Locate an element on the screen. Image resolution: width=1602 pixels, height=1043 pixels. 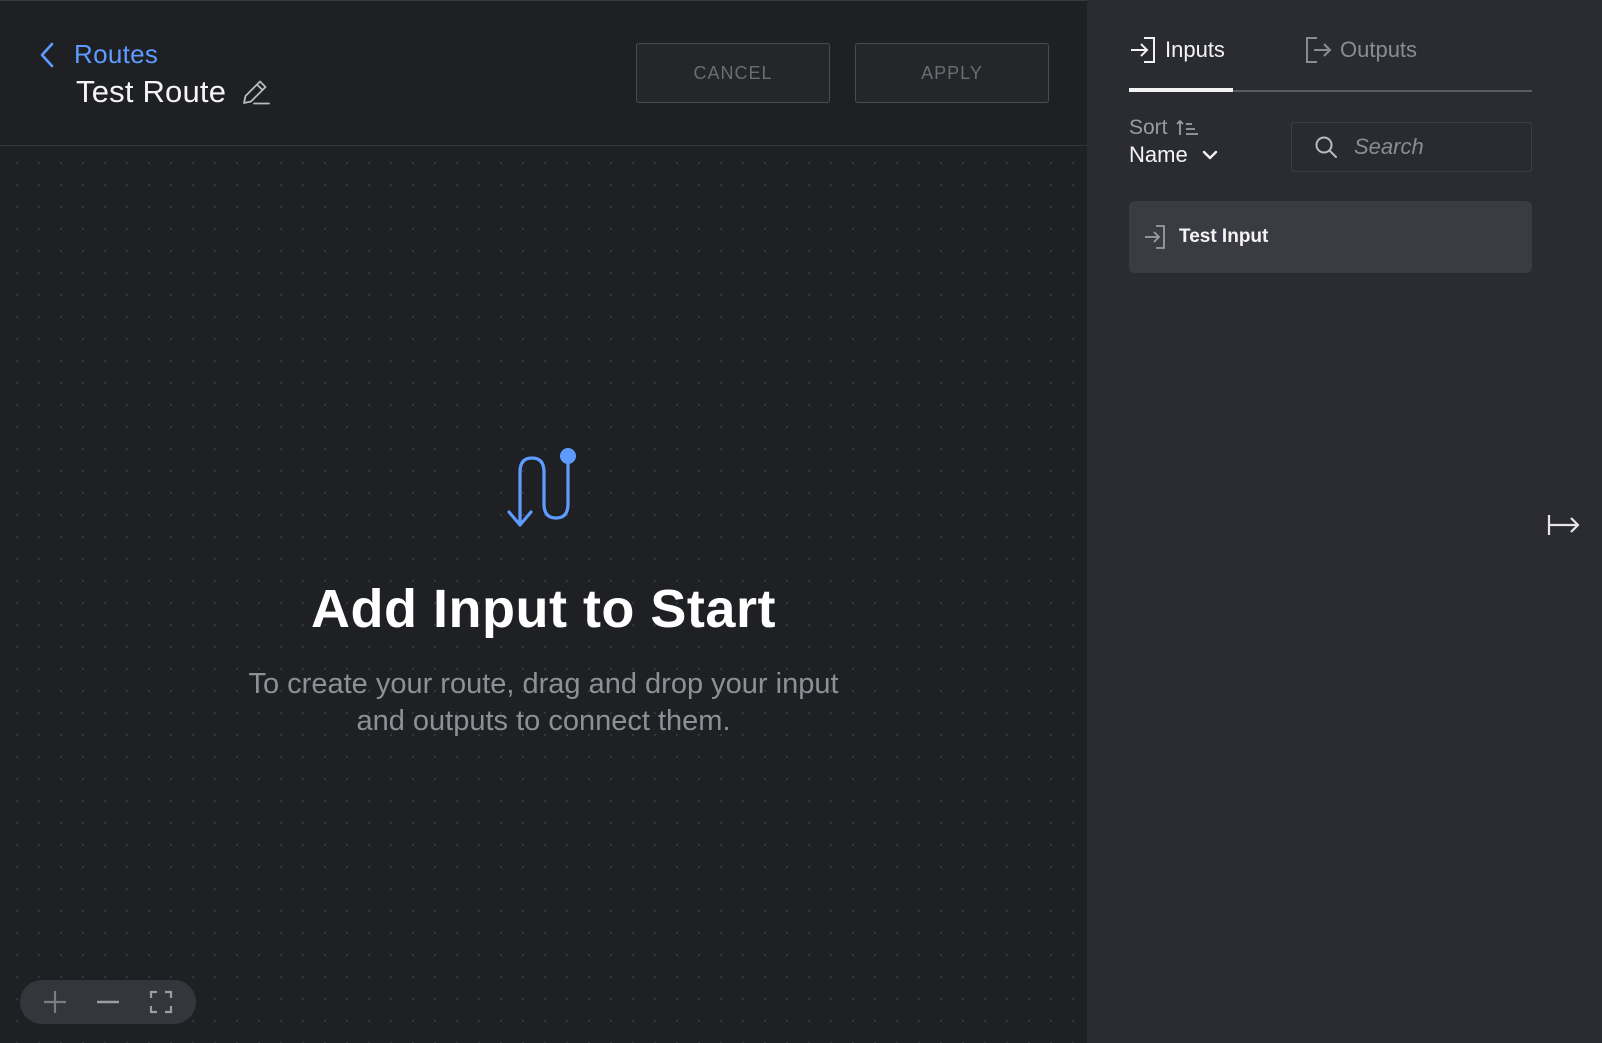
empty-state-title: Add Input to Start is located at coordinates (543, 609).